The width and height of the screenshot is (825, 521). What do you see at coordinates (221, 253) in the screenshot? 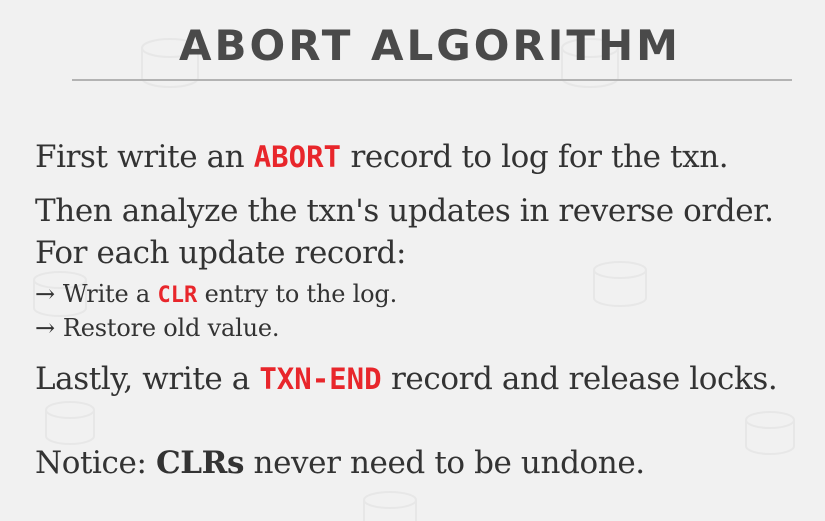
I see `each-update-line: For each update record:` at bounding box center [221, 253].